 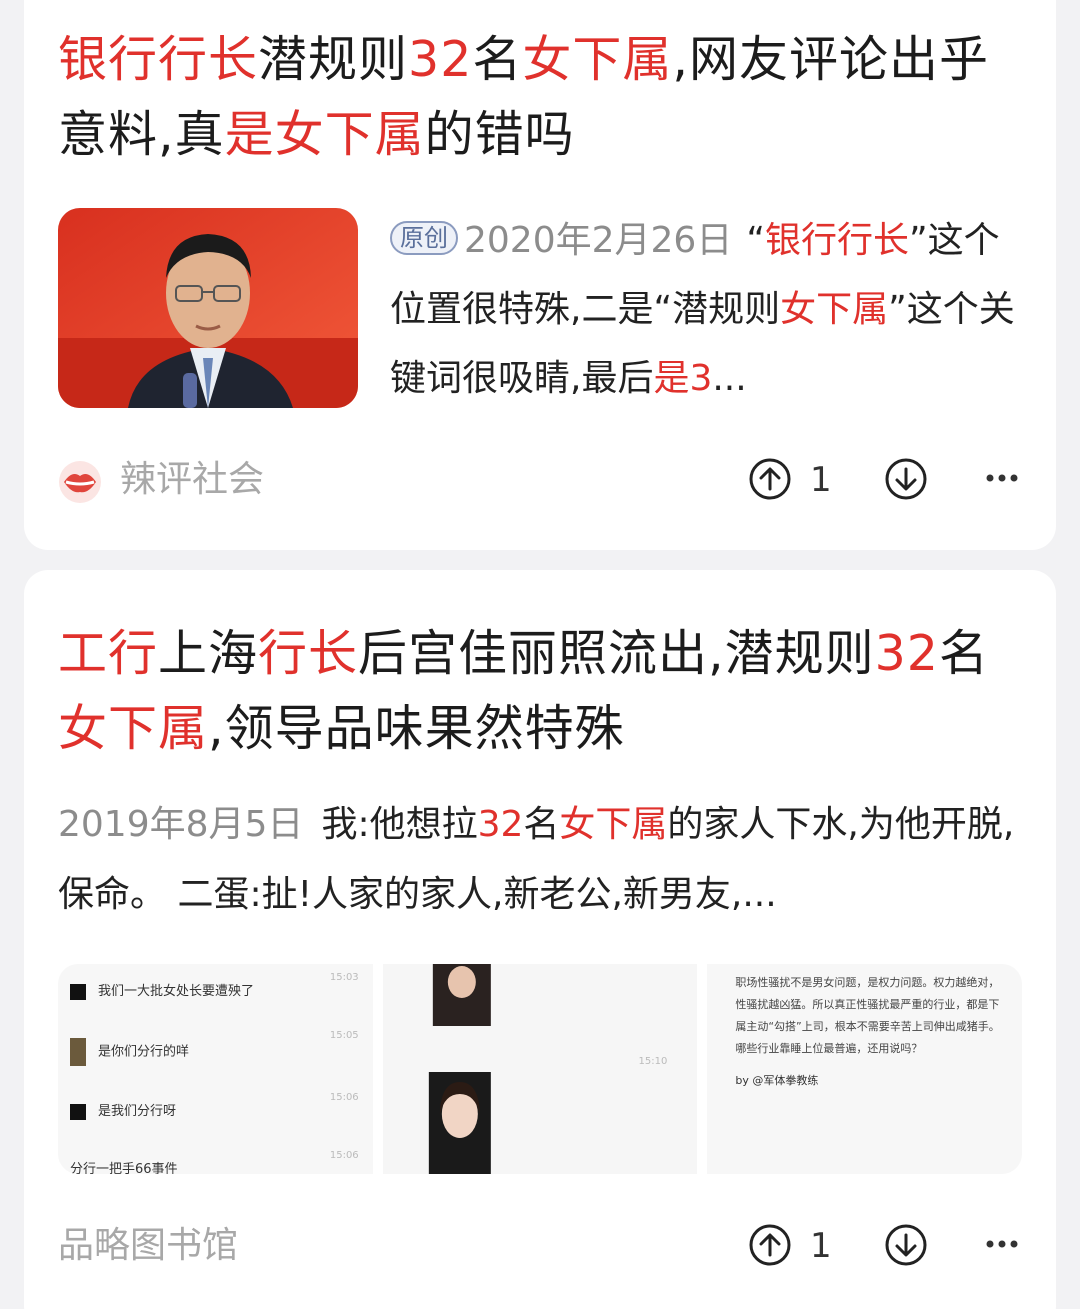 What do you see at coordinates (540, 480) in the screenshot?
I see `result-footer: 辣评社会 1` at bounding box center [540, 480].